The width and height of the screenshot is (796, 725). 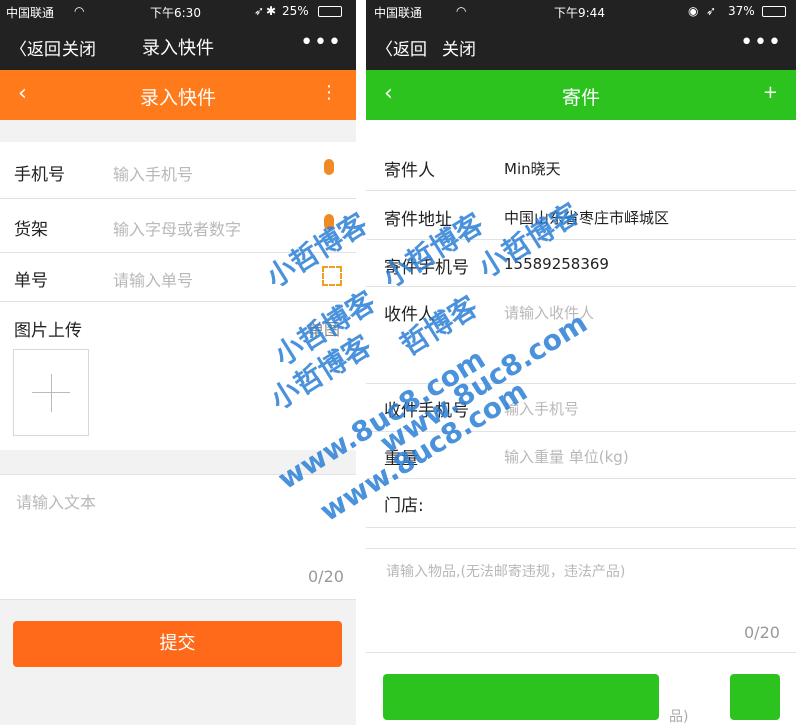 I want to click on phone-input: 输入手机号, so click(x=153, y=173).